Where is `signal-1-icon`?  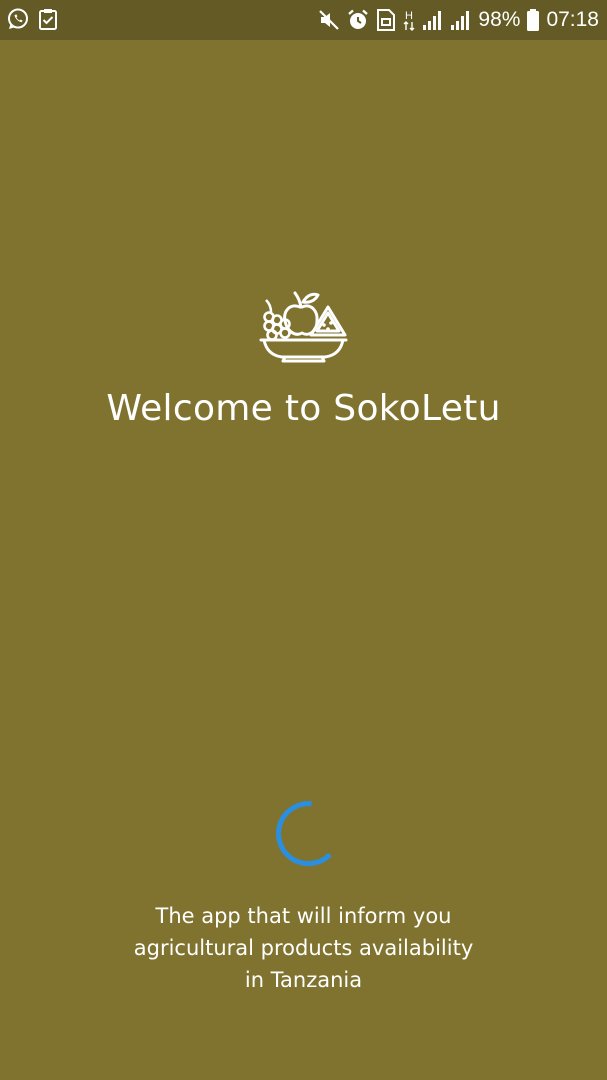 signal-1-icon is located at coordinates (433, 20).